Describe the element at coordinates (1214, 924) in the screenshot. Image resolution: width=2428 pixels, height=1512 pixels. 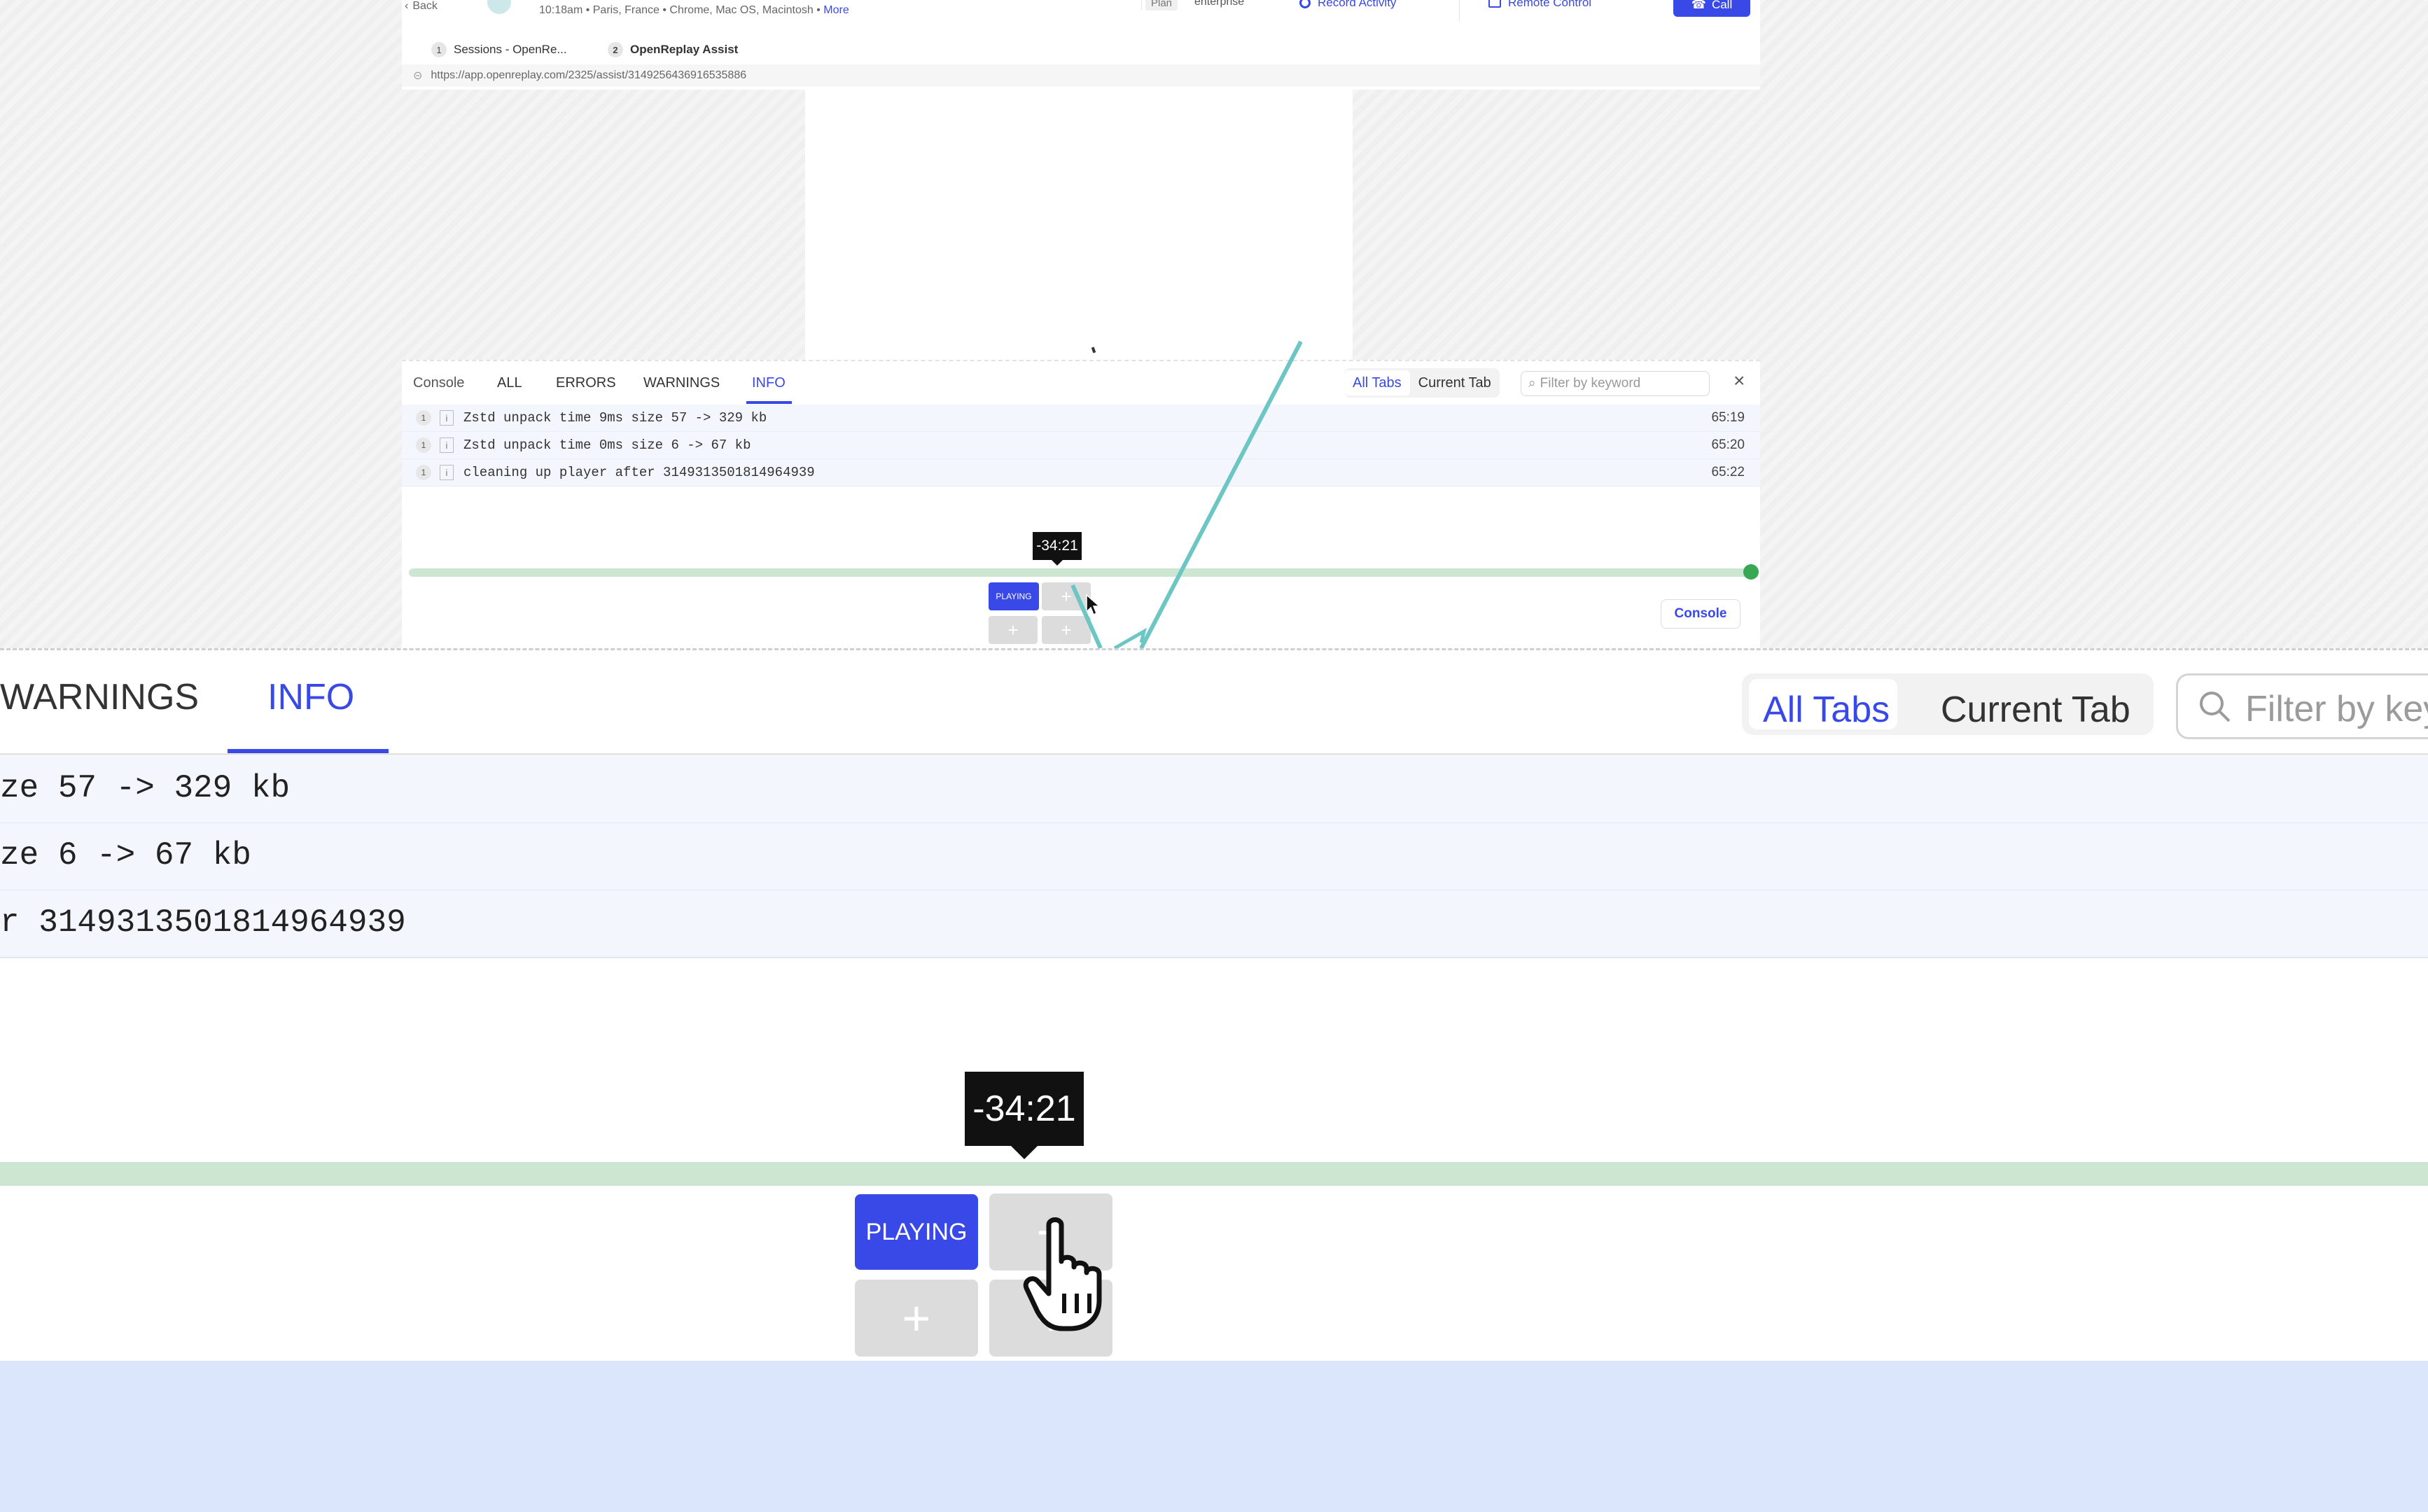
I see `log-row: r 3149313501814964939` at that location.